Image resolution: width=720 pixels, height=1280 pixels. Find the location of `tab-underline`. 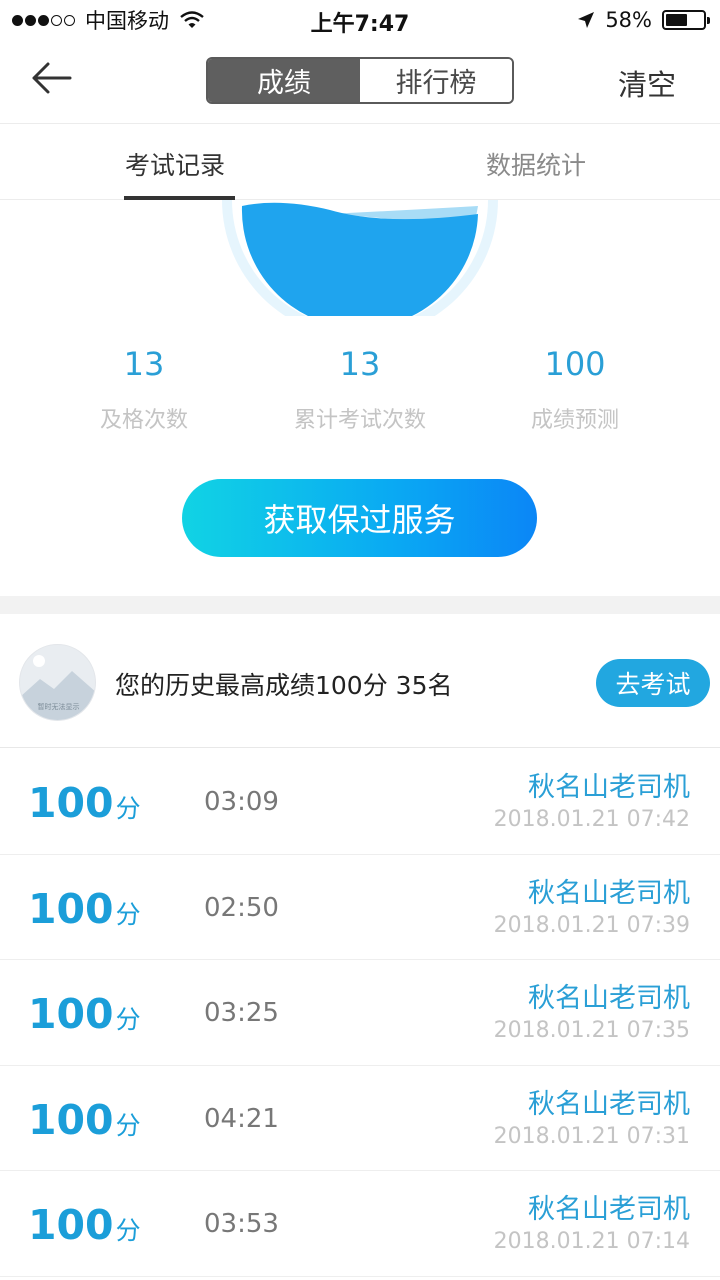

tab-underline is located at coordinates (179, 198).